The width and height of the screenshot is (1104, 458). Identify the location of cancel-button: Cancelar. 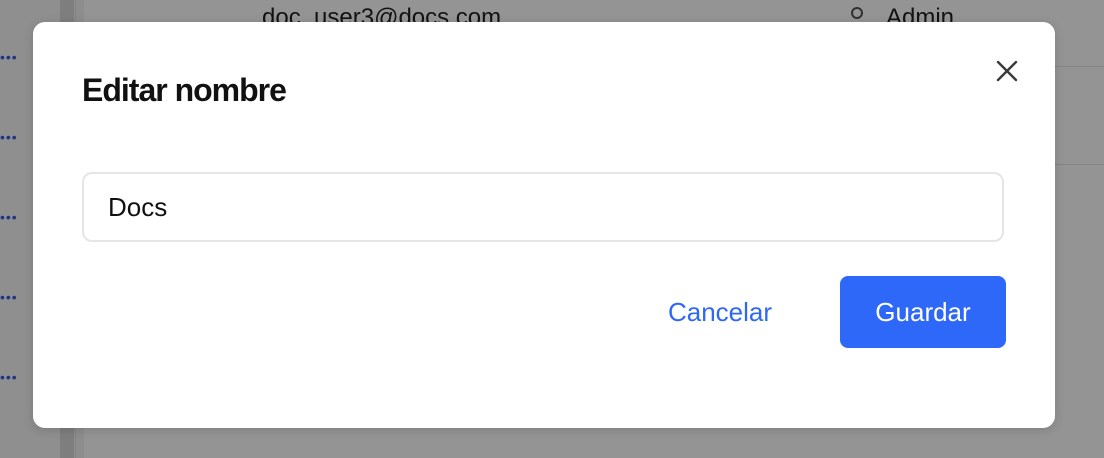
(720, 312).